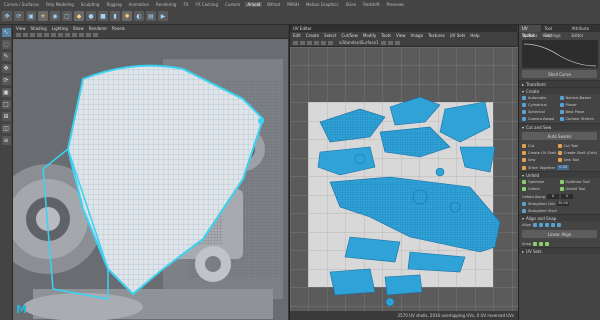  I want to click on smooth-shade-icon, so click(60, 35).